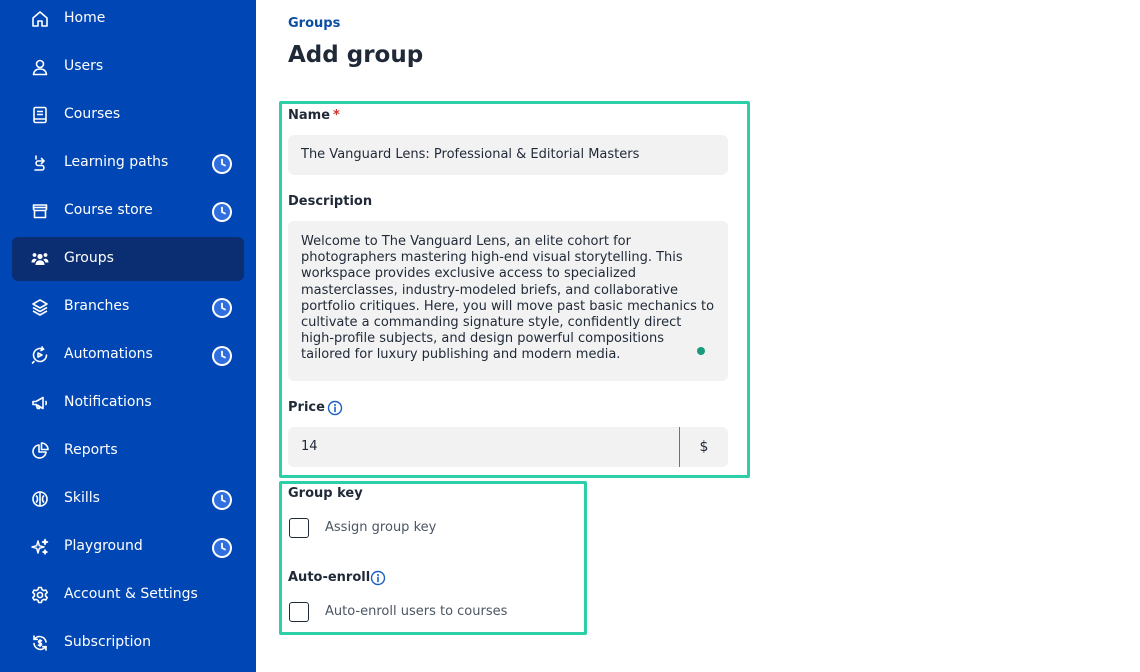  I want to click on home-icon, so click(40, 19).